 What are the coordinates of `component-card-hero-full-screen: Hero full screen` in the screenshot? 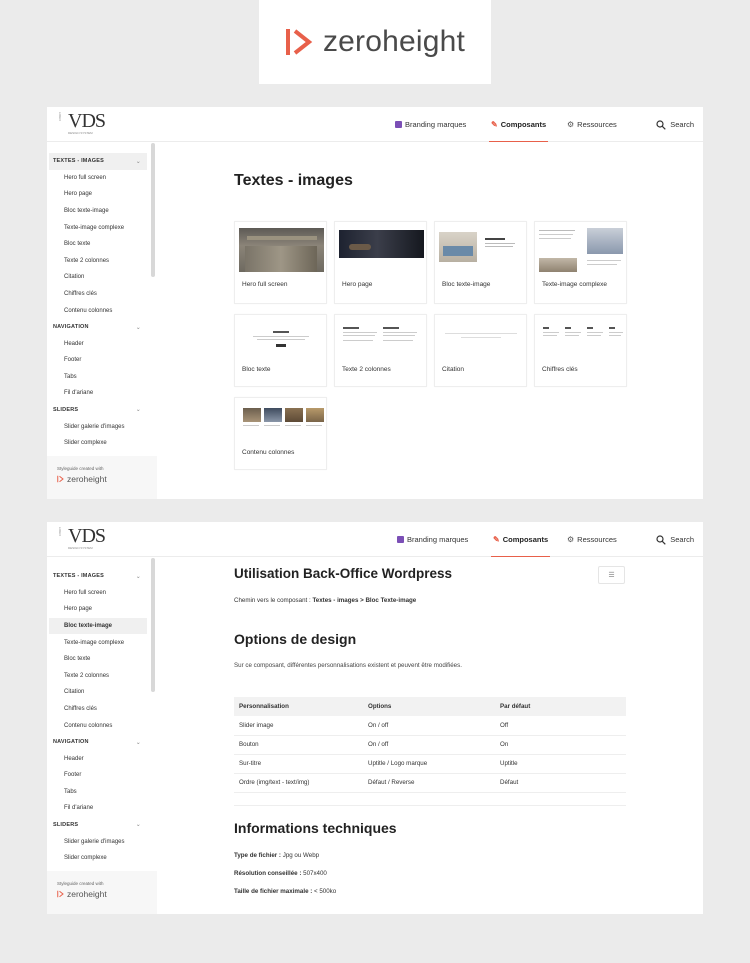 It's located at (280, 262).